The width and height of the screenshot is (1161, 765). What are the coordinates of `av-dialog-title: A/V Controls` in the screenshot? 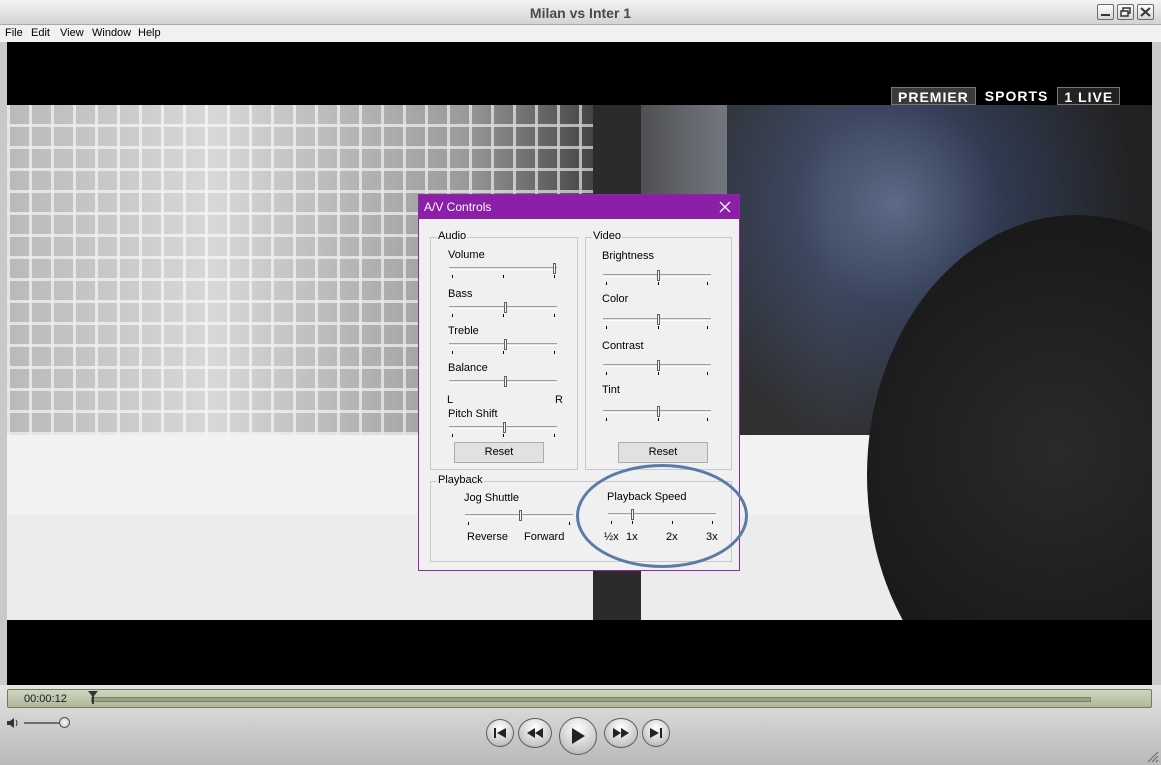 It's located at (458, 207).